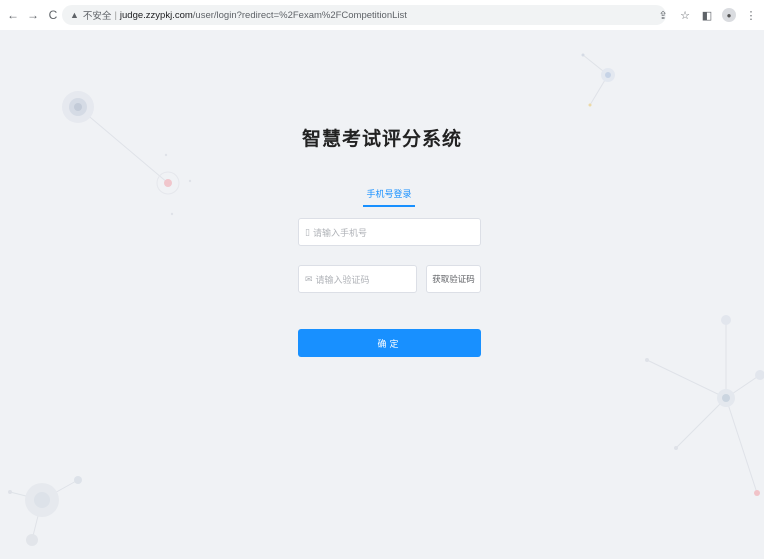 This screenshot has height=559, width=764. What do you see at coordinates (381, 139) in the screenshot?
I see `page-title: 智慧考试评分系统` at bounding box center [381, 139].